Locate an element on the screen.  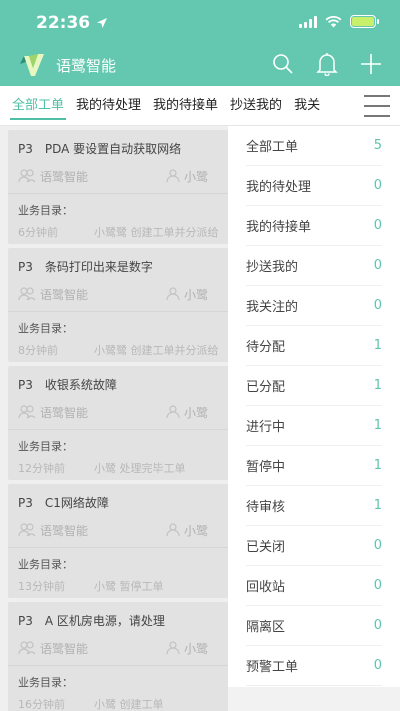
person-icon is located at coordinates (173, 530).